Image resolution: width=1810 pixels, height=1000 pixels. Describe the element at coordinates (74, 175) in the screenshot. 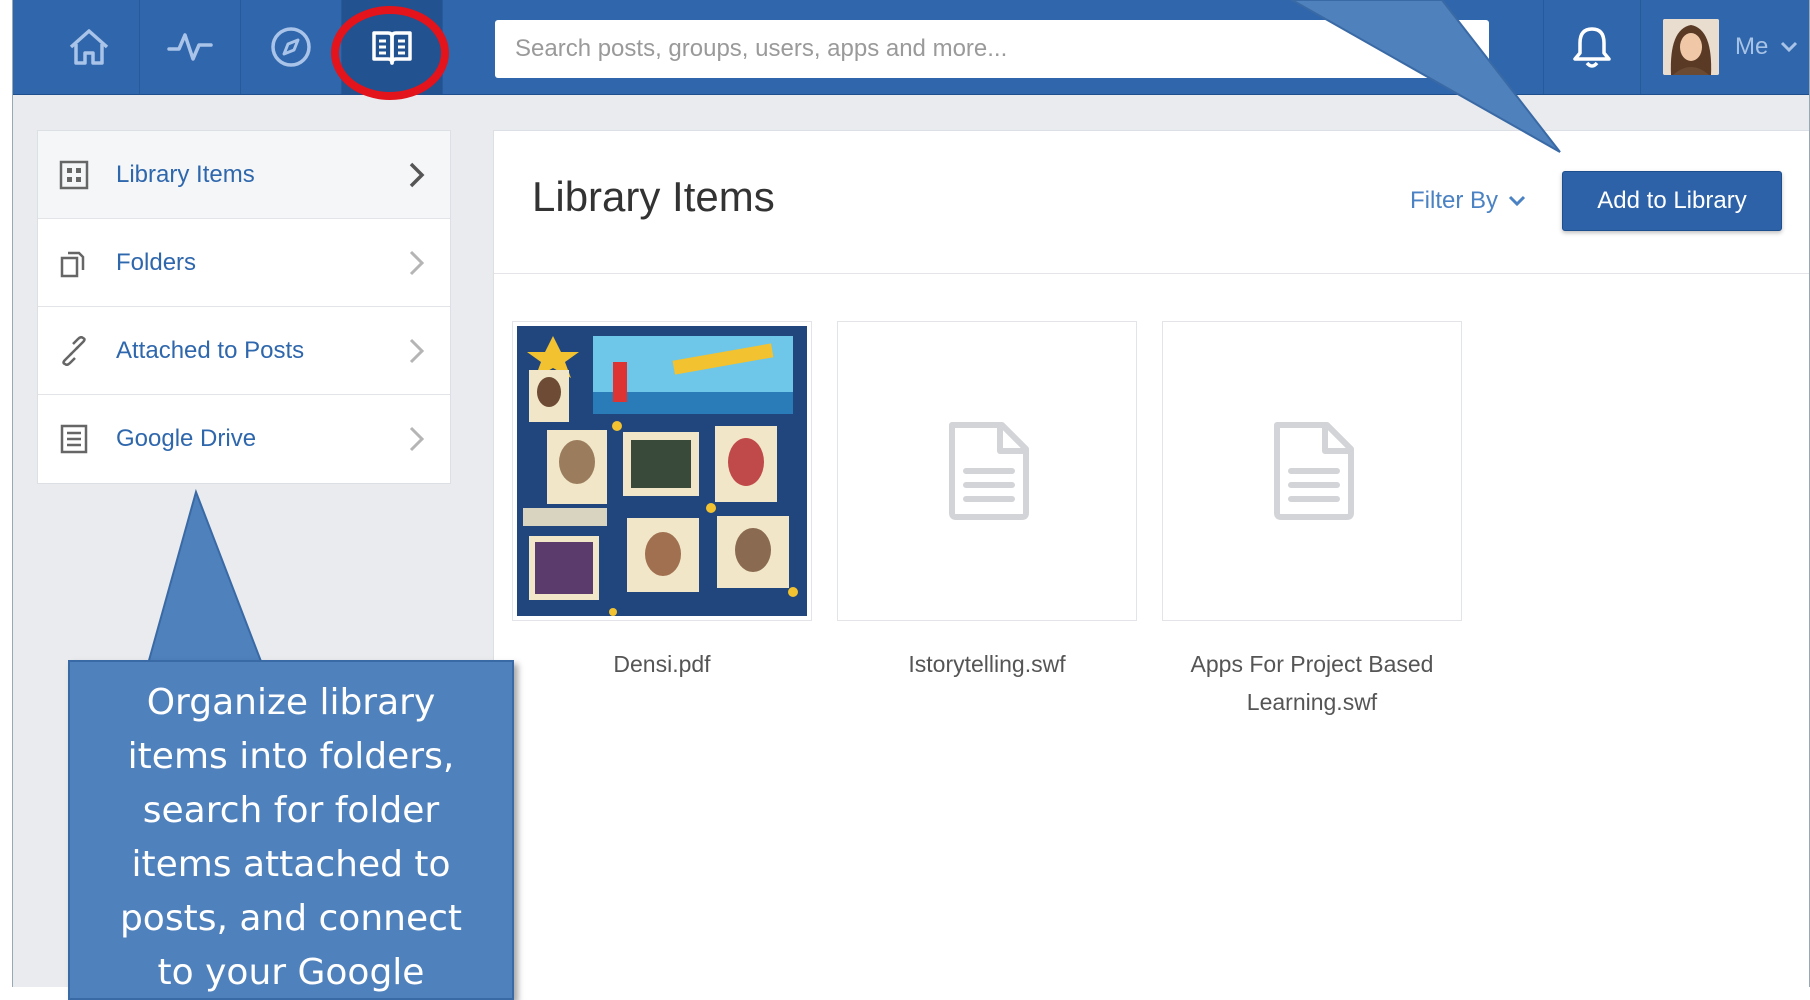

I see `grid-icon` at that location.